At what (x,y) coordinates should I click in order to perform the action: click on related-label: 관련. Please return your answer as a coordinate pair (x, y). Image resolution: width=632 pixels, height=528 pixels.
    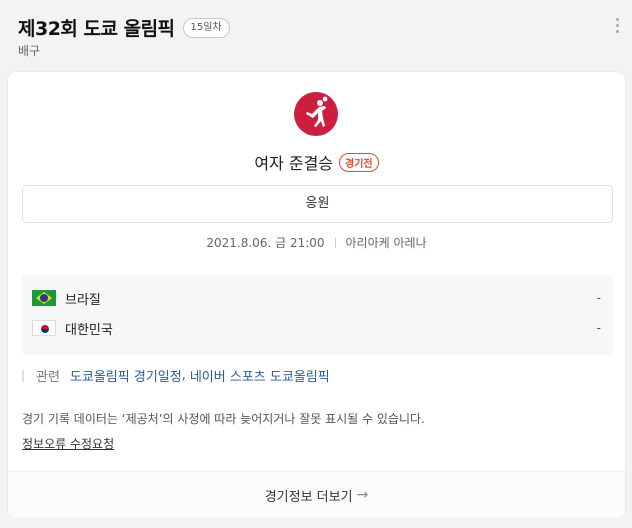
    Looking at the image, I should click on (48, 377).